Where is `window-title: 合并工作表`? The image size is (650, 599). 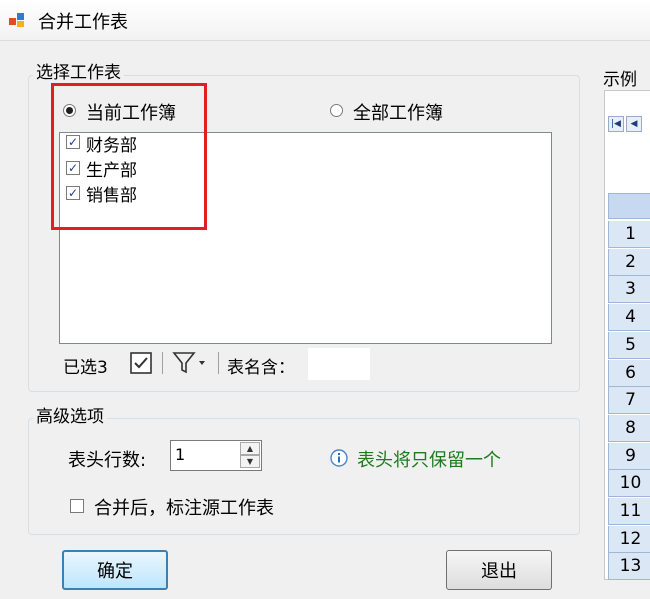 window-title: 合并工作表 is located at coordinates (83, 22).